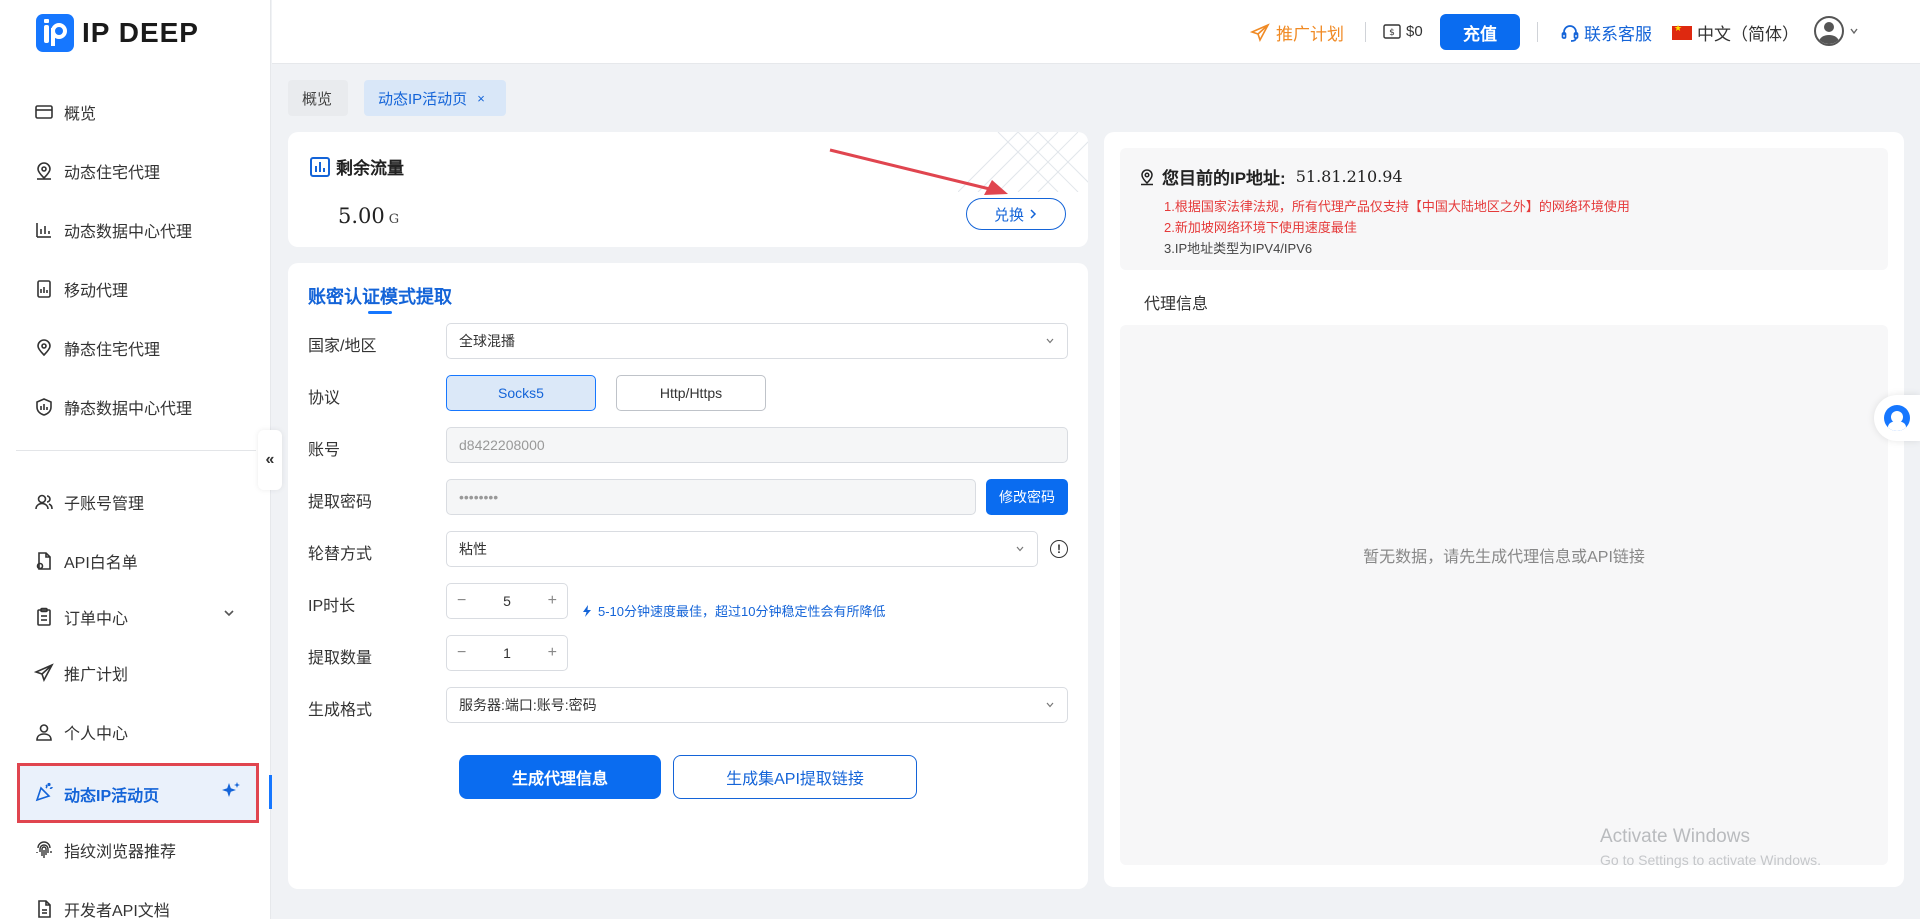 This screenshot has width=1920, height=919. What do you see at coordinates (1349, 176) in the screenshot?
I see `ip-address: 51.81.210.94` at bounding box center [1349, 176].